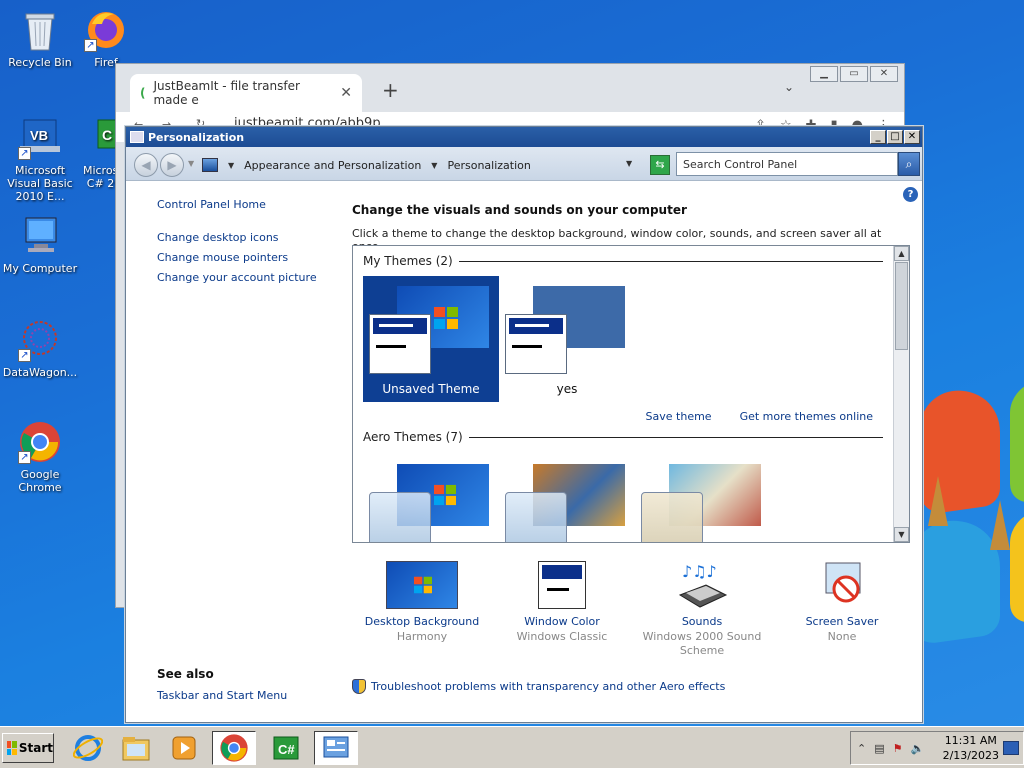 The image size is (1024, 768). I want to click on search-button: ⌕, so click(909, 164).